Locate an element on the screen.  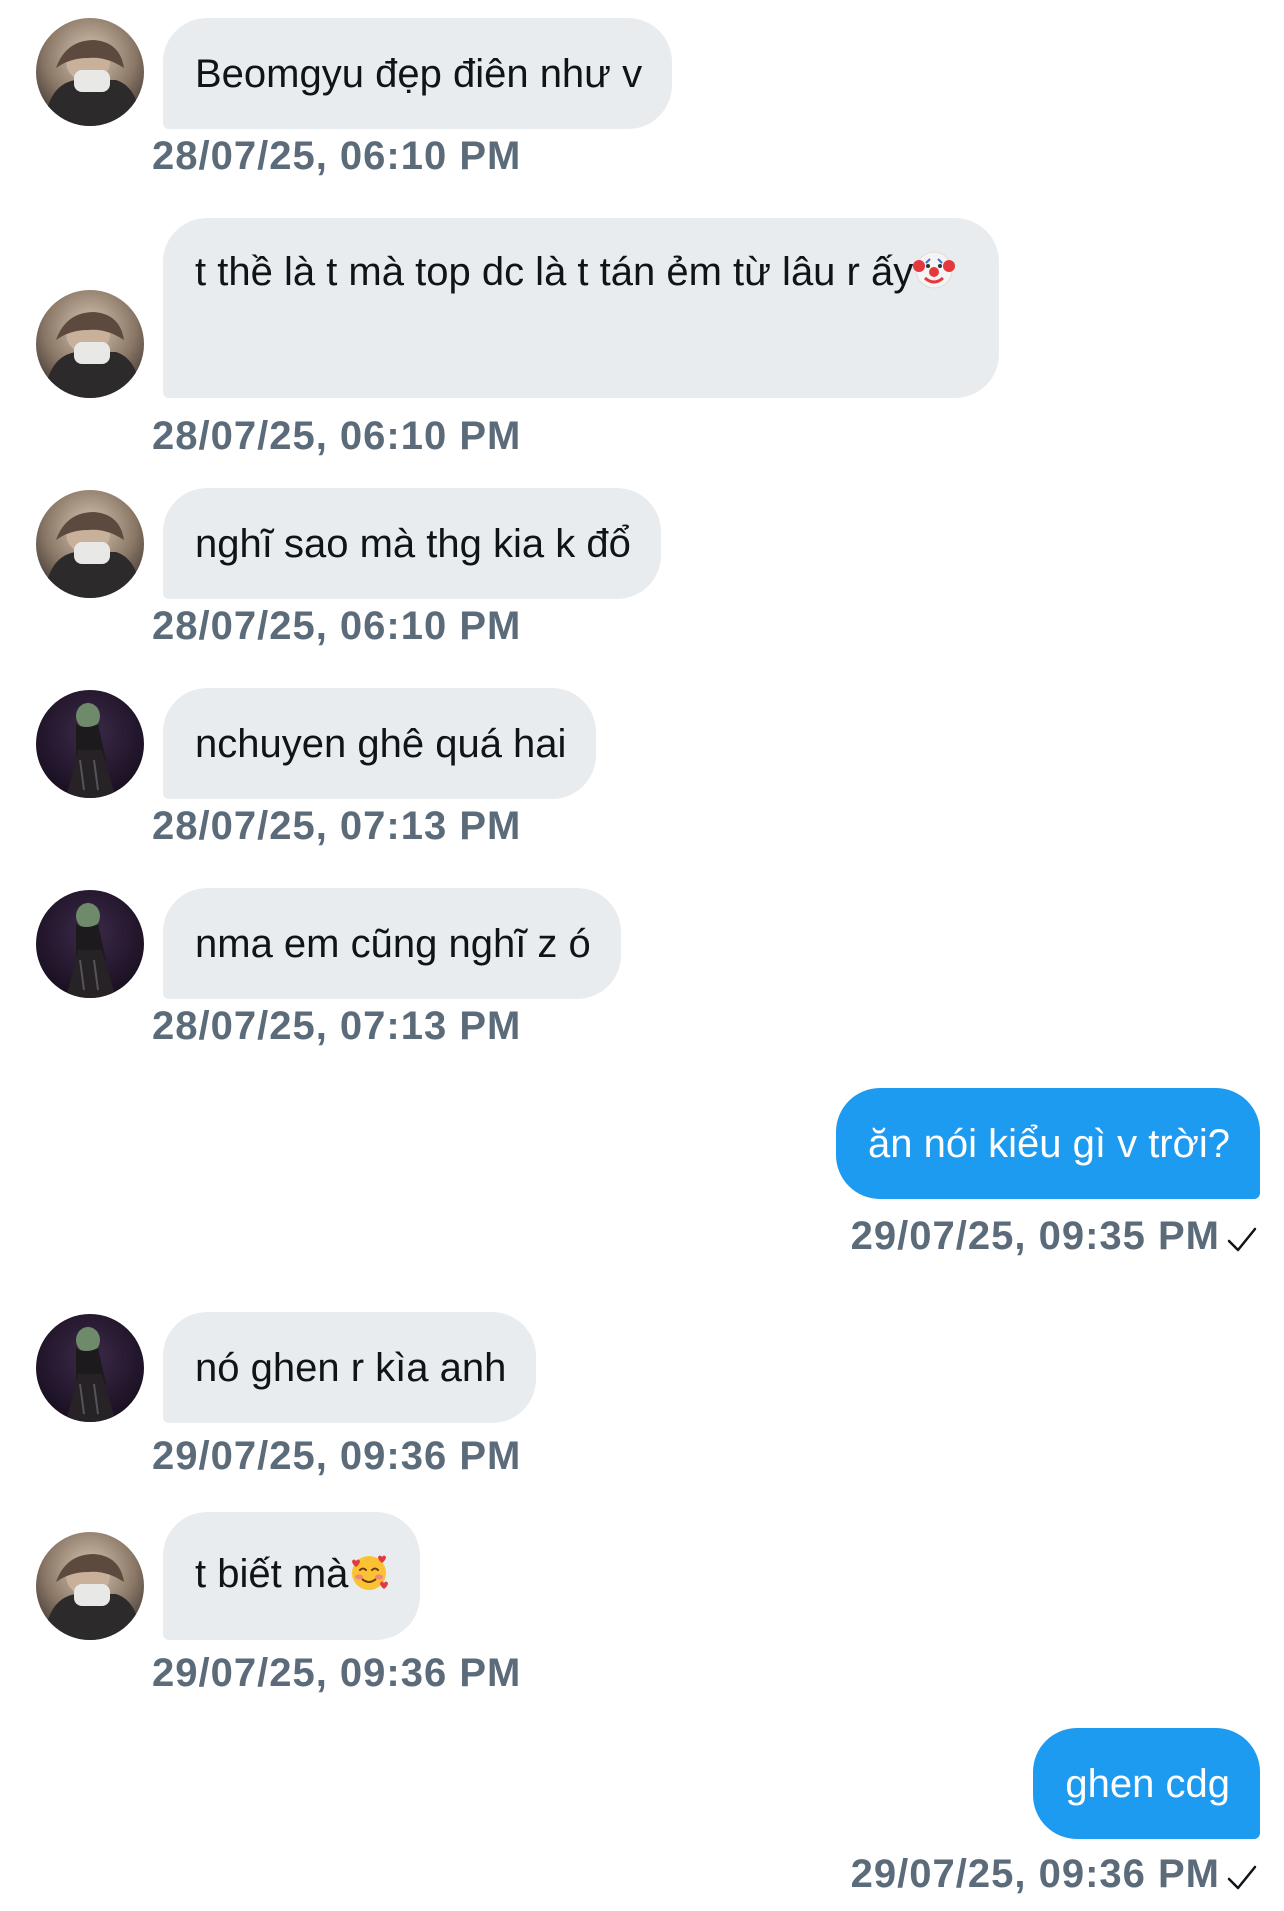
clown-face-icon is located at coordinates (934, 270).